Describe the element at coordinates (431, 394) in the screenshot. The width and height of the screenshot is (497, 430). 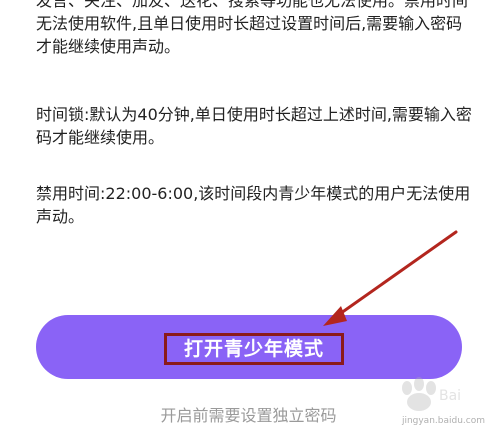
I see `baidu-watermark-icon: Bai` at that location.